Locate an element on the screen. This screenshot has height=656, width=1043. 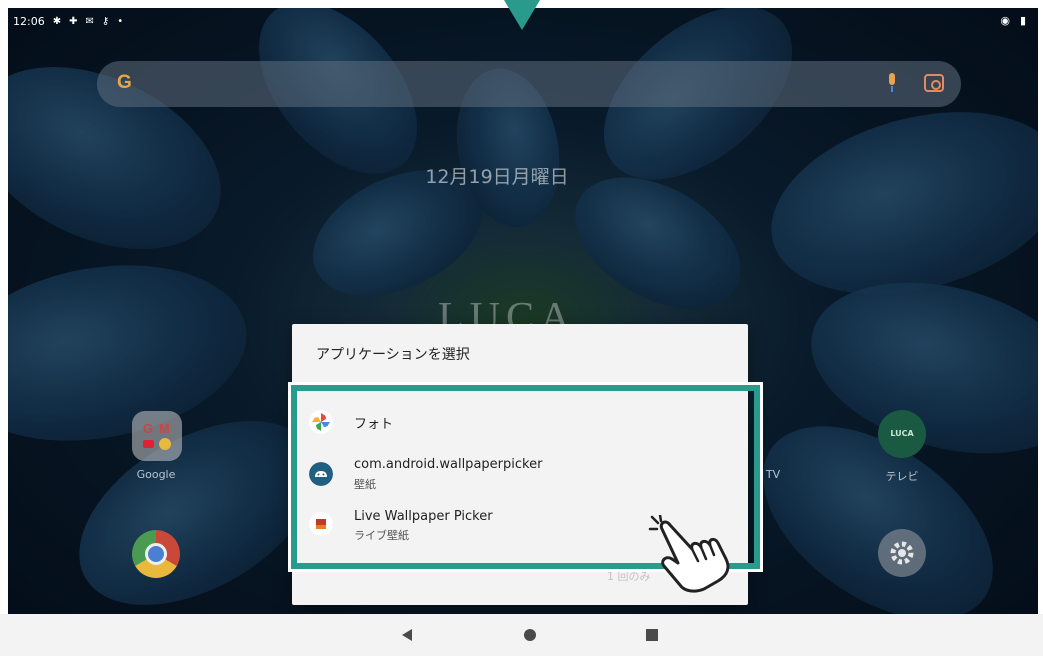
google-folder: G M is located at coordinates (157, 436).